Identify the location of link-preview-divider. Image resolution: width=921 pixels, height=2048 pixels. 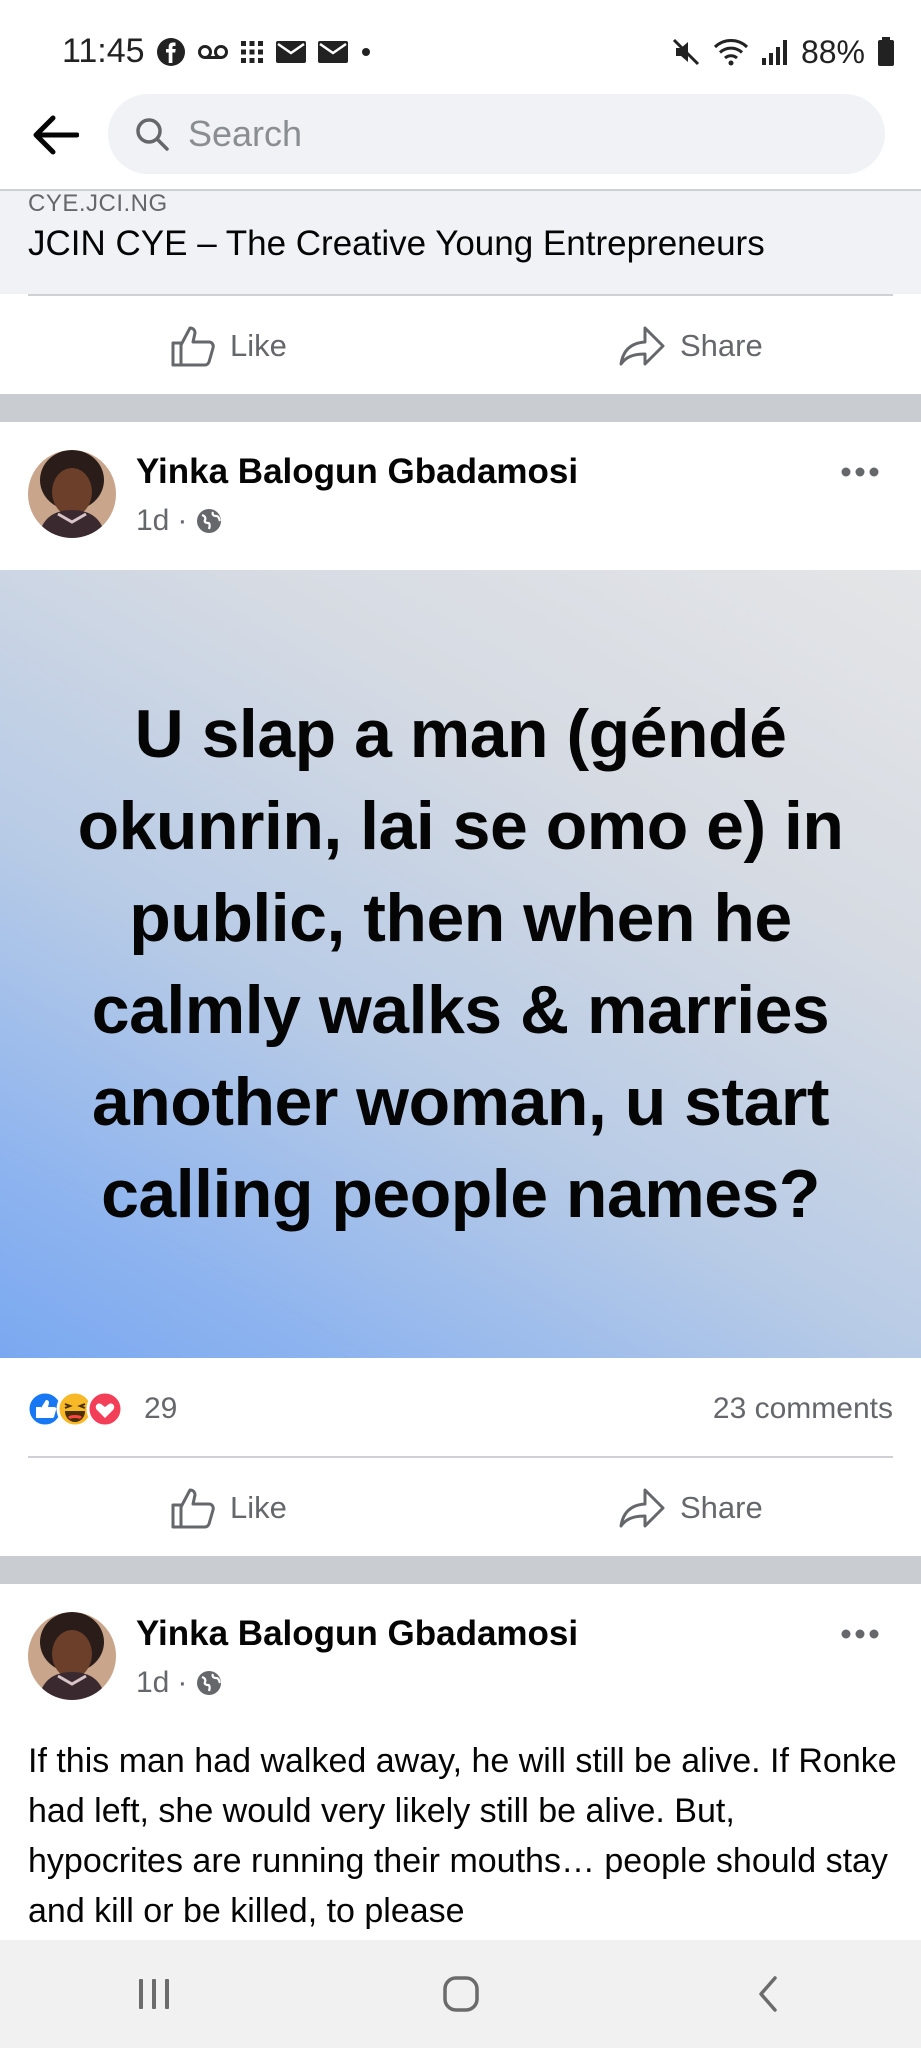
(460, 295).